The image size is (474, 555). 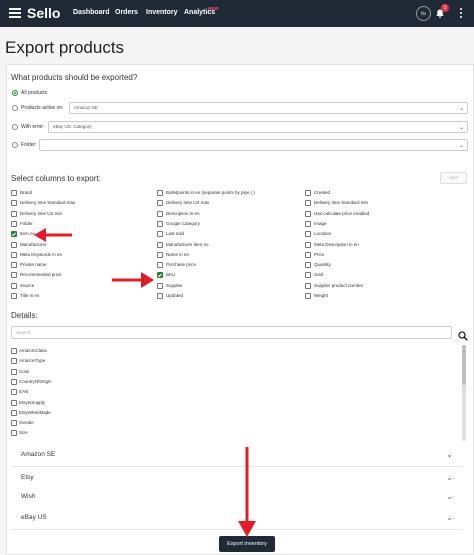 I want to click on radio-with-error: With error:, so click(x=28, y=127).